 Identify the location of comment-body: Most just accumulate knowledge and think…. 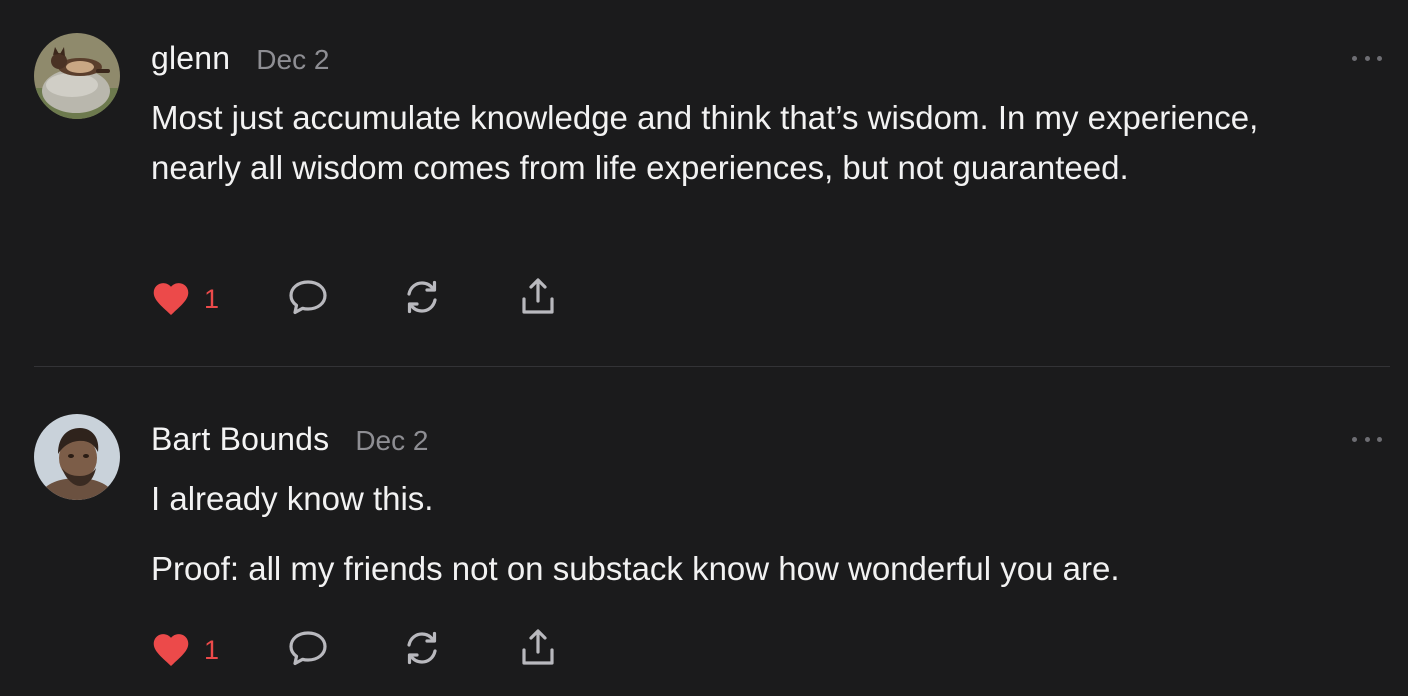
(721, 143).